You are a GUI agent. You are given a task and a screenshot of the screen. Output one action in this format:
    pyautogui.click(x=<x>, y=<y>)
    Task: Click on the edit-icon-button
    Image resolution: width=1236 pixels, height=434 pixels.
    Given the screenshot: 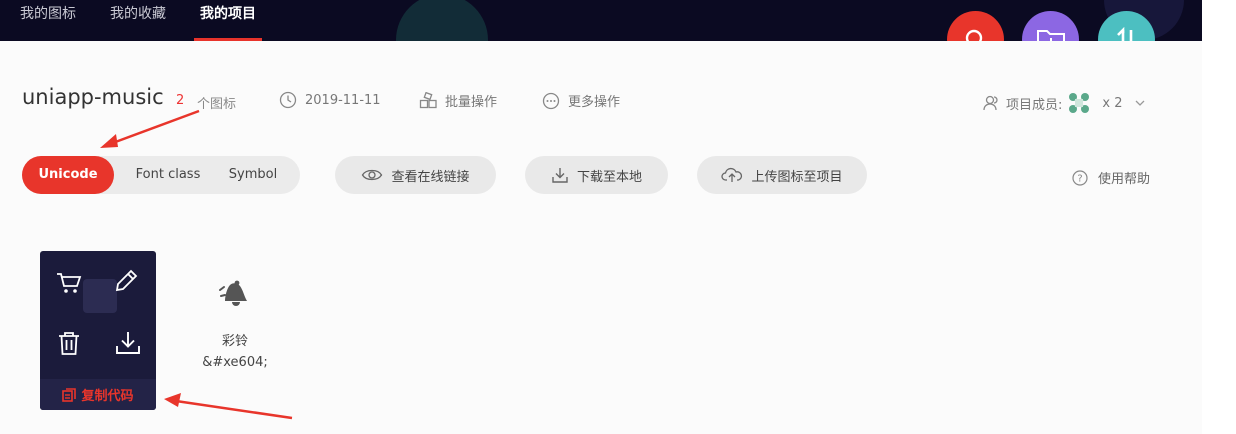 What is the action you would take?
    pyautogui.click(x=126, y=281)
    